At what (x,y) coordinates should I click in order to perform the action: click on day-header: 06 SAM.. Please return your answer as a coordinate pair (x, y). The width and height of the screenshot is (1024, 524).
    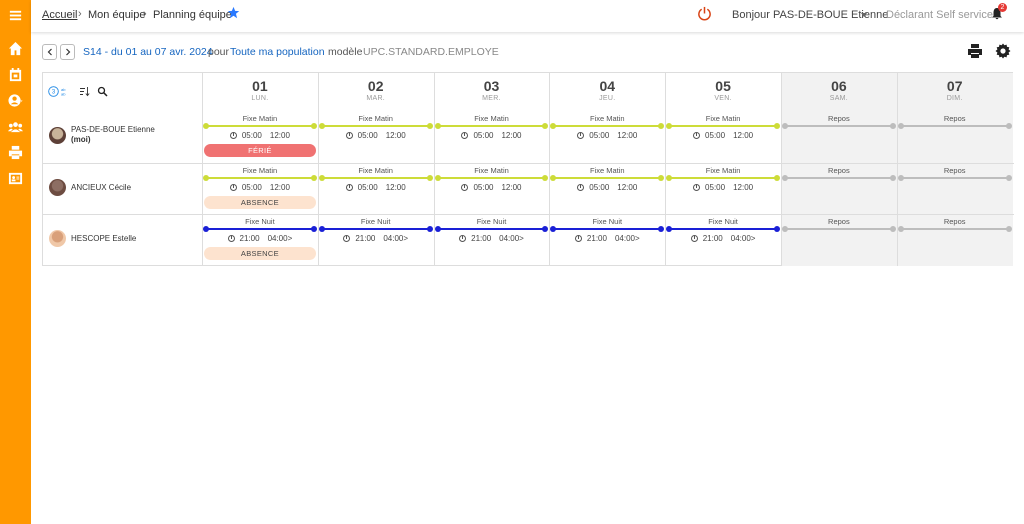
    Looking at the image, I should click on (839, 93).